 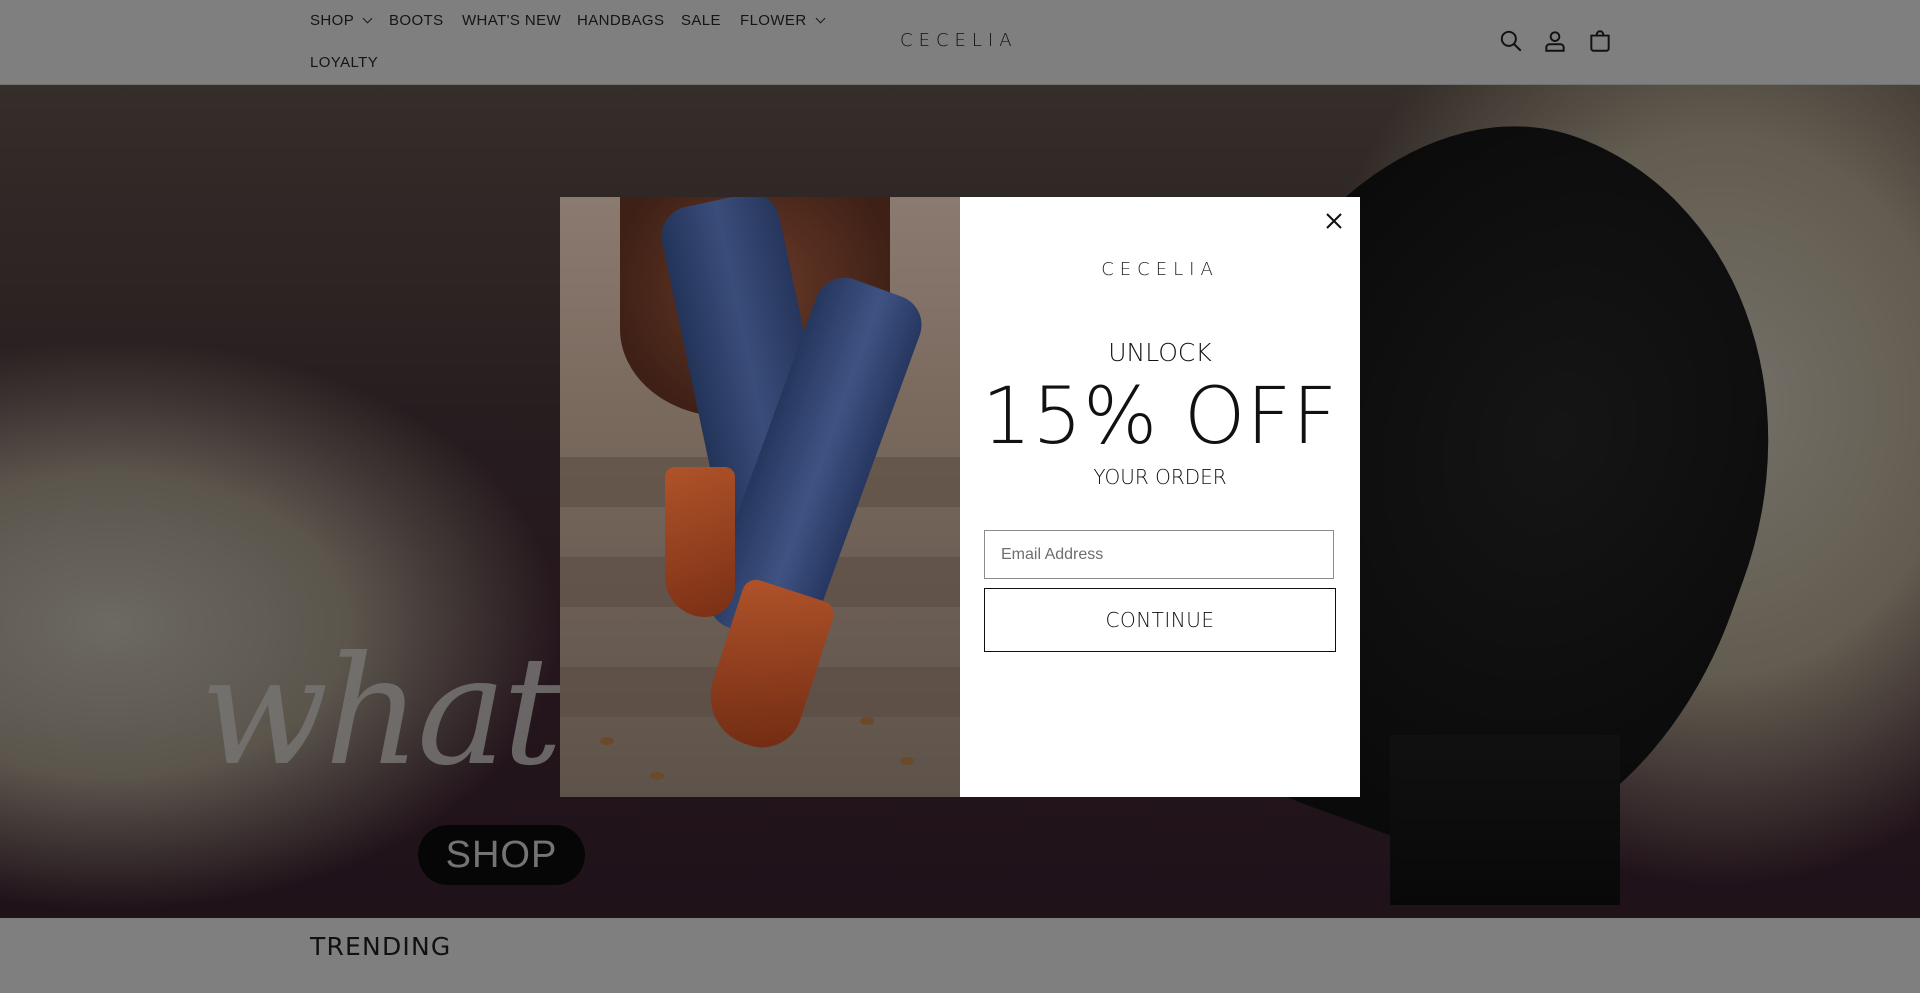 What do you see at coordinates (1160, 620) in the screenshot?
I see `continue-button: CONTINUE` at bounding box center [1160, 620].